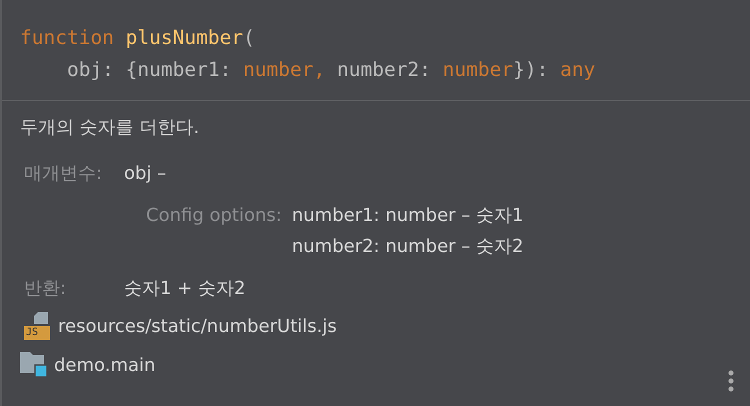 The height and width of the screenshot is (406, 750). I want to click on section-label: 반환:, so click(46, 288).